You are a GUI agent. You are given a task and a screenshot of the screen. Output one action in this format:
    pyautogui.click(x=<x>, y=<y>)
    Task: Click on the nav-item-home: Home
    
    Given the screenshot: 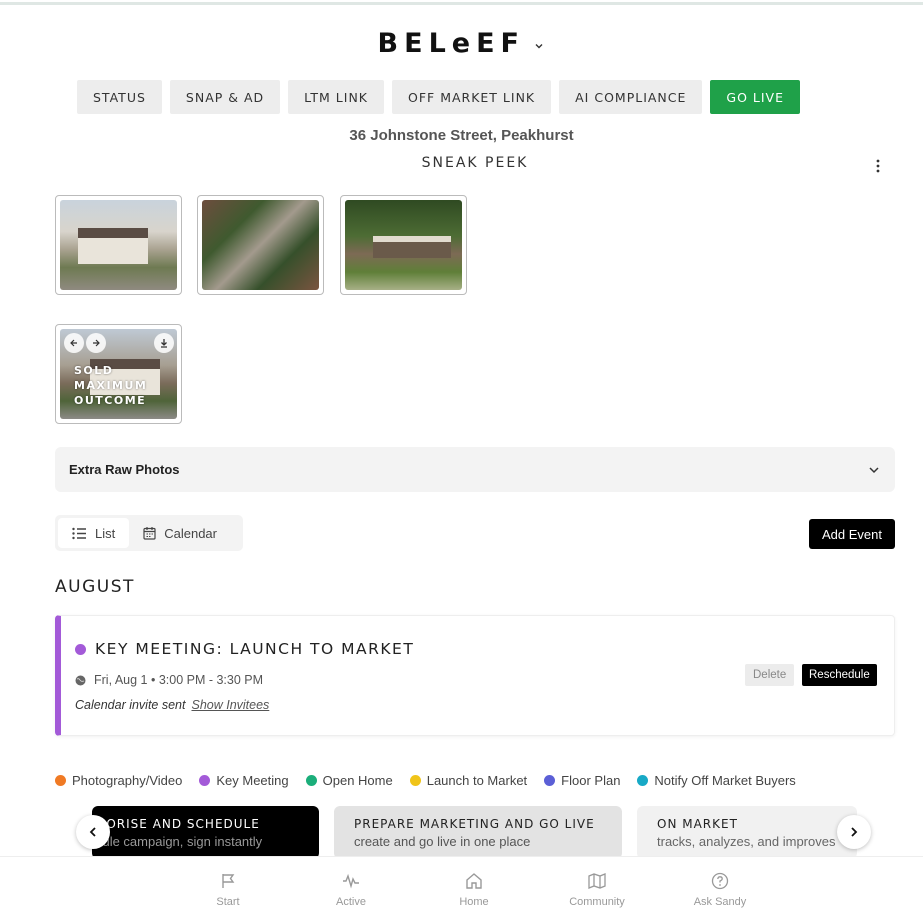 What is the action you would take?
    pyautogui.click(x=474, y=890)
    